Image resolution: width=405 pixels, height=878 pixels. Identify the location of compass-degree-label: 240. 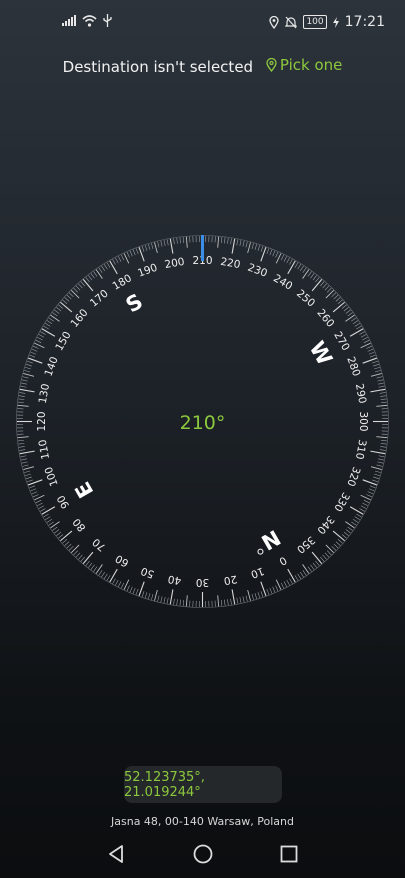
(282, 282).